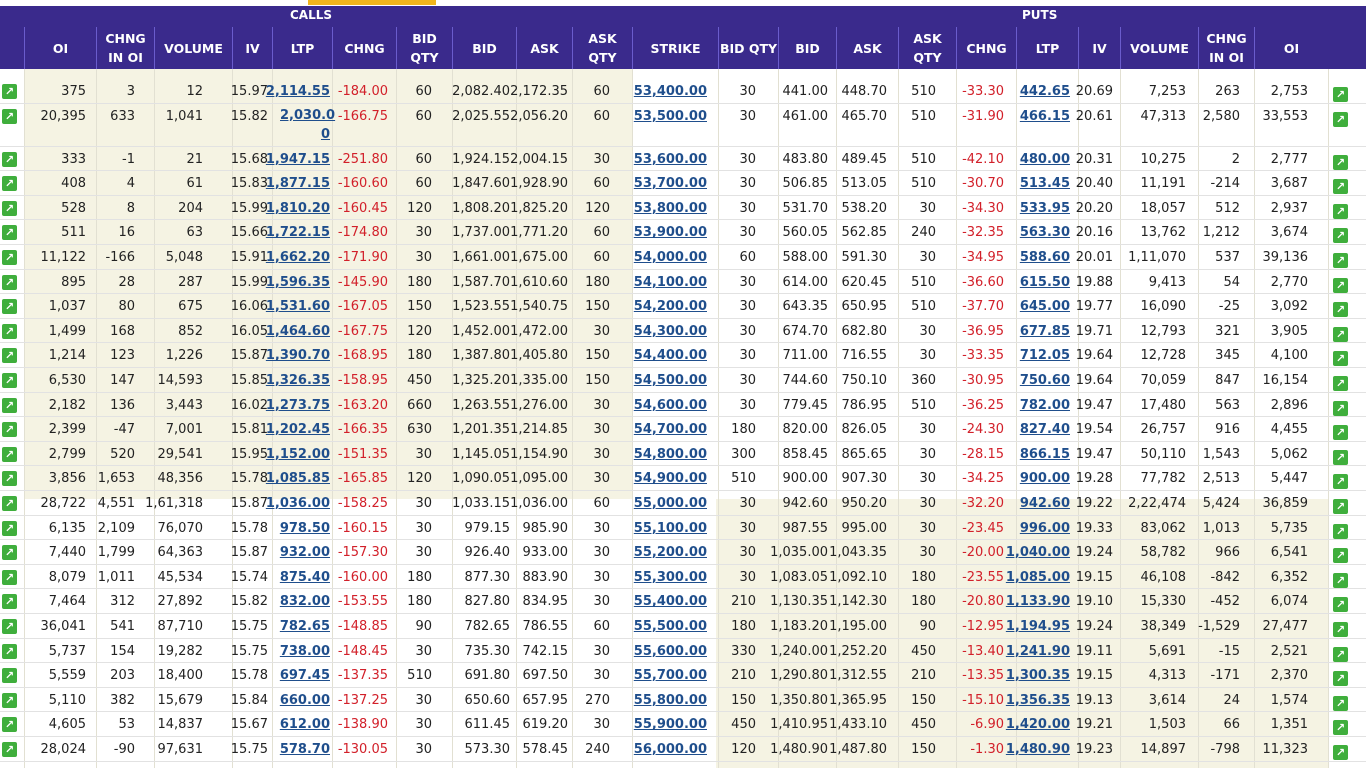  Describe the element at coordinates (1045, 528) in the screenshot. I see `put-ltp-value: 996.00` at that location.